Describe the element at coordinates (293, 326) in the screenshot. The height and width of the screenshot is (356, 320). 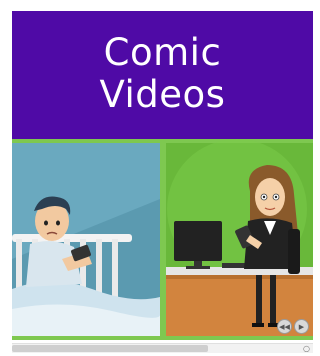
I see `video-controls: ◀◀ ▶` at that location.